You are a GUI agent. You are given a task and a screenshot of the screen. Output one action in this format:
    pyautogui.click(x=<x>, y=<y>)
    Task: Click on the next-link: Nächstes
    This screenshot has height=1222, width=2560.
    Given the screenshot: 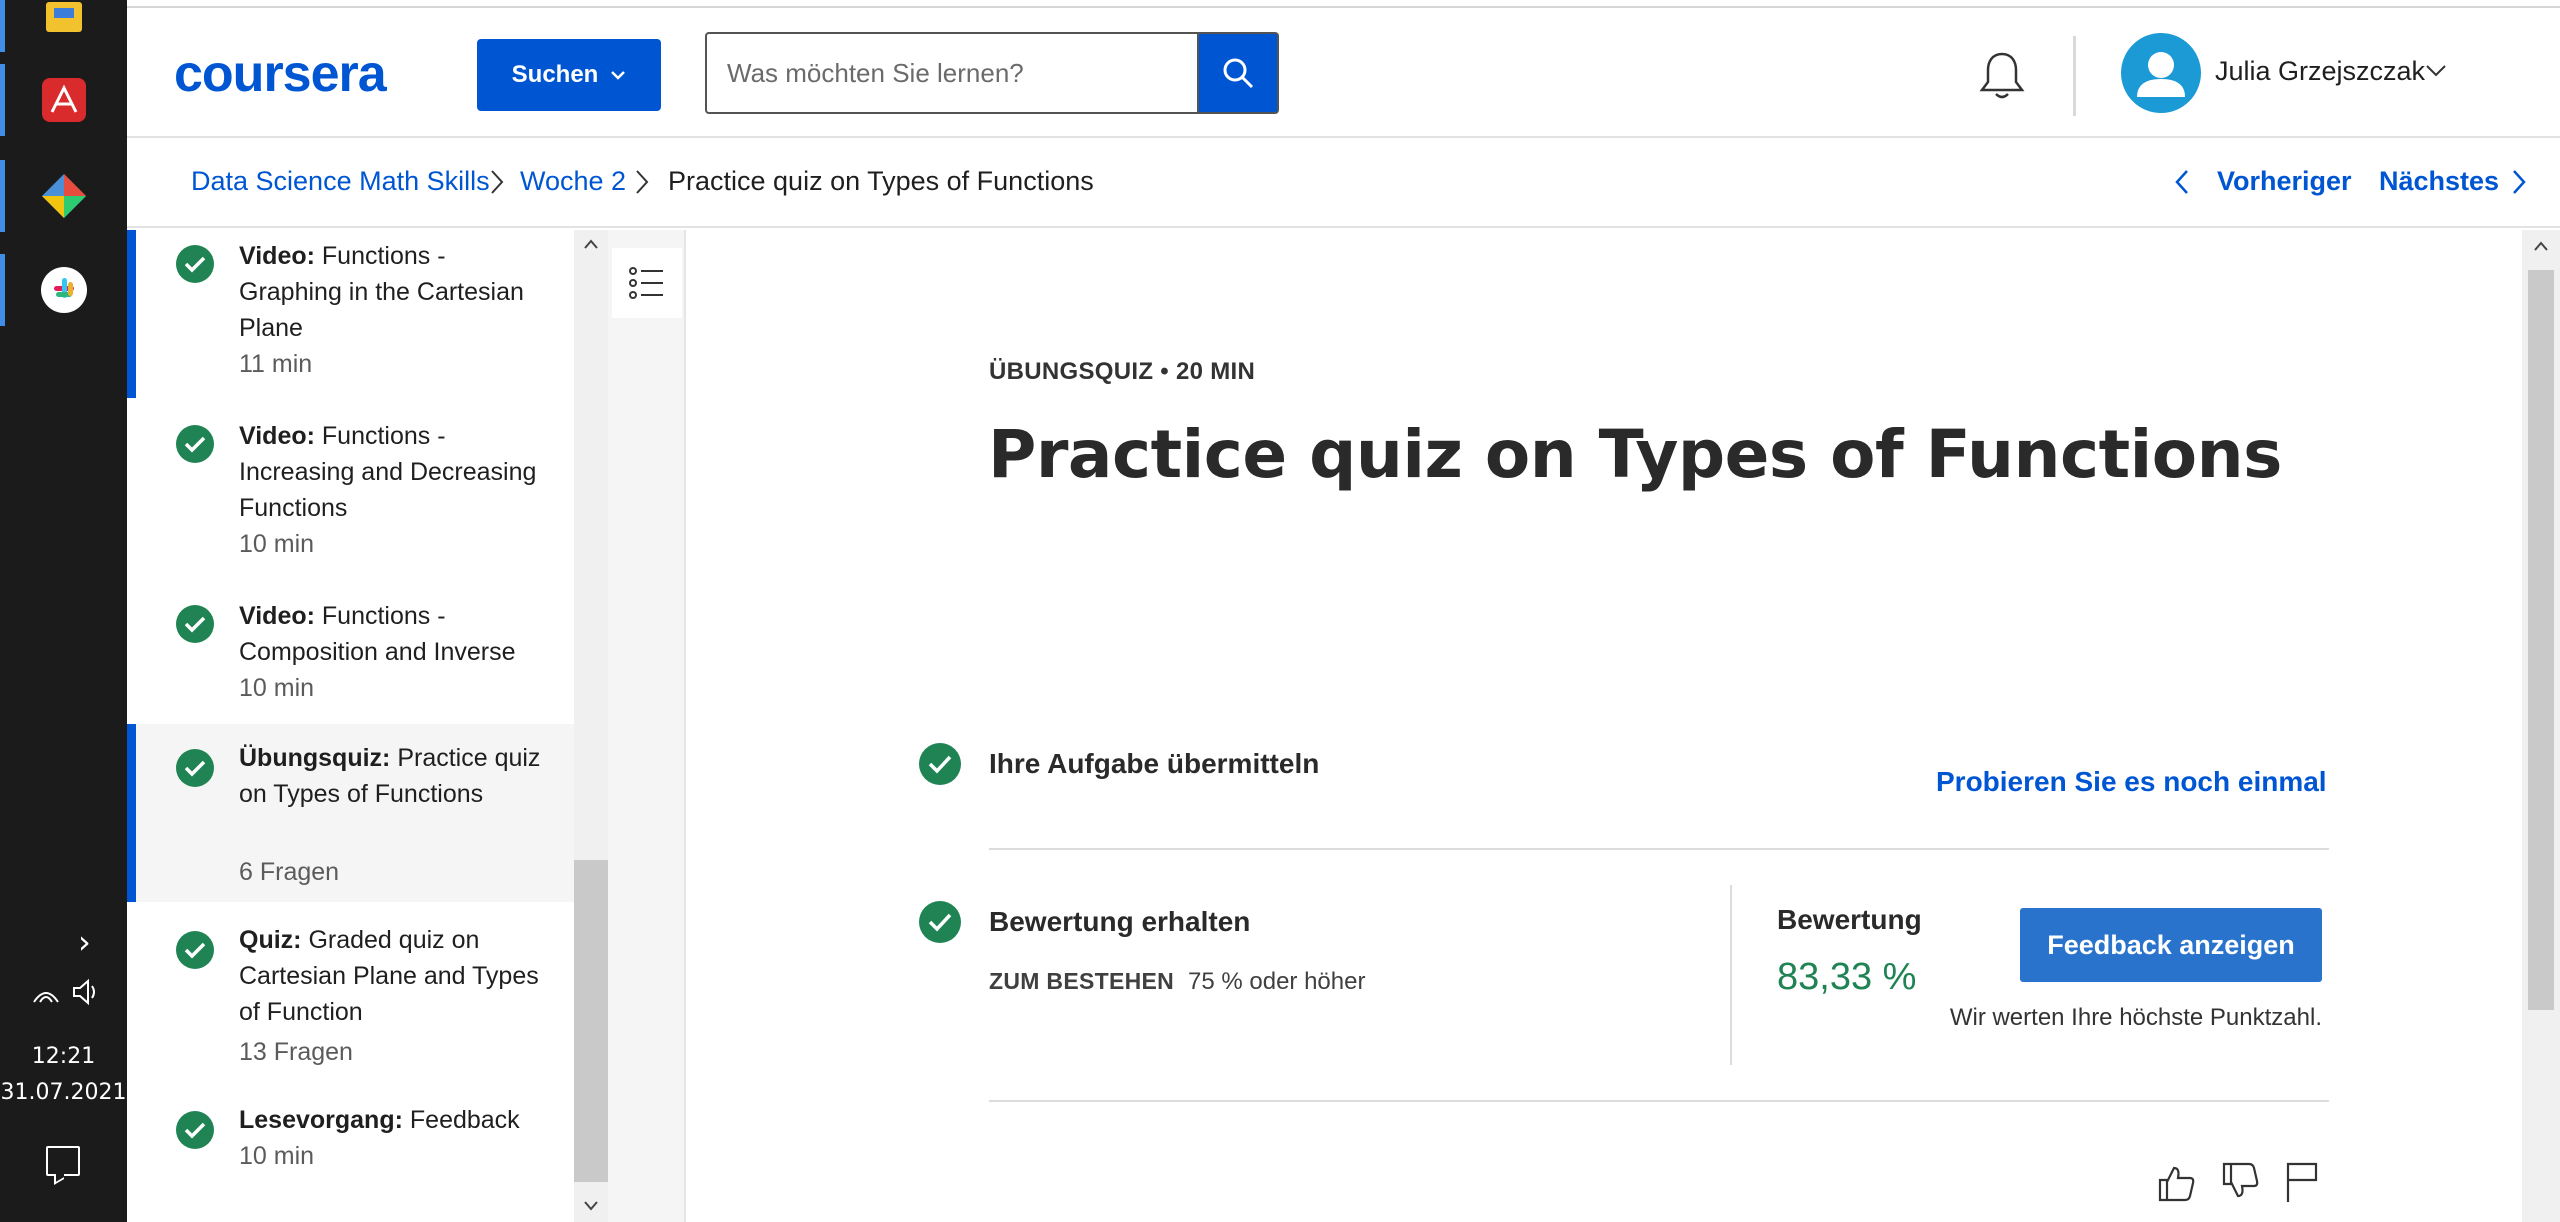 What is the action you would take?
    pyautogui.click(x=2439, y=181)
    